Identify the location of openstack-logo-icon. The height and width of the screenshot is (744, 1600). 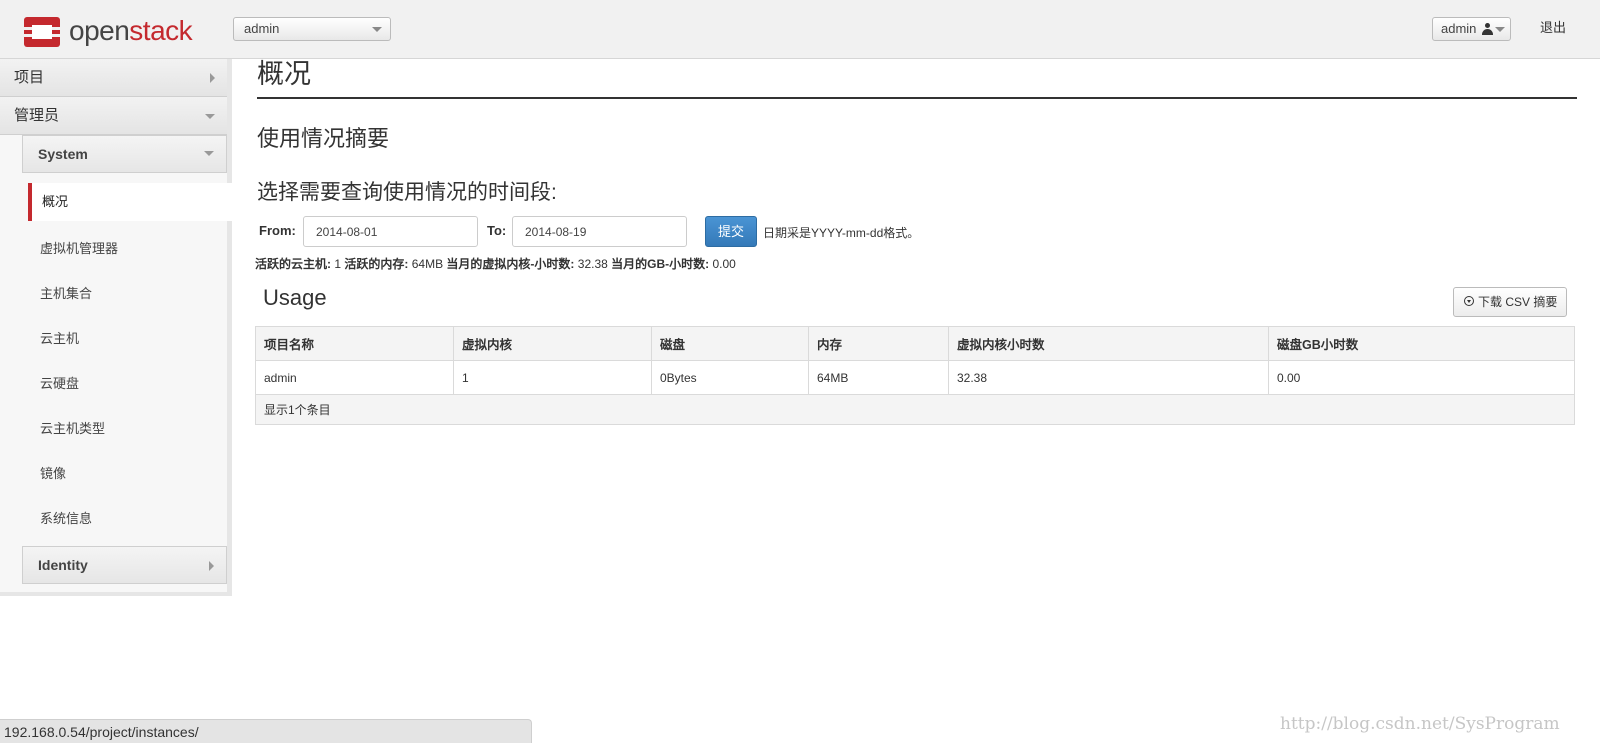
(42, 31).